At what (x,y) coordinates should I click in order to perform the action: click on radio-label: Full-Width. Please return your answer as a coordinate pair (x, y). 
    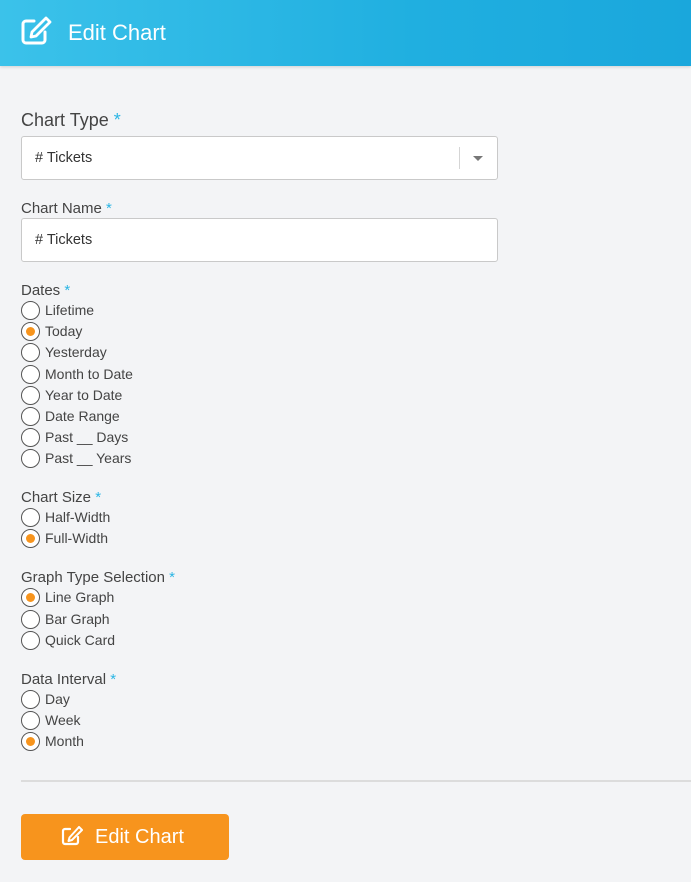
    Looking at the image, I should click on (77, 538).